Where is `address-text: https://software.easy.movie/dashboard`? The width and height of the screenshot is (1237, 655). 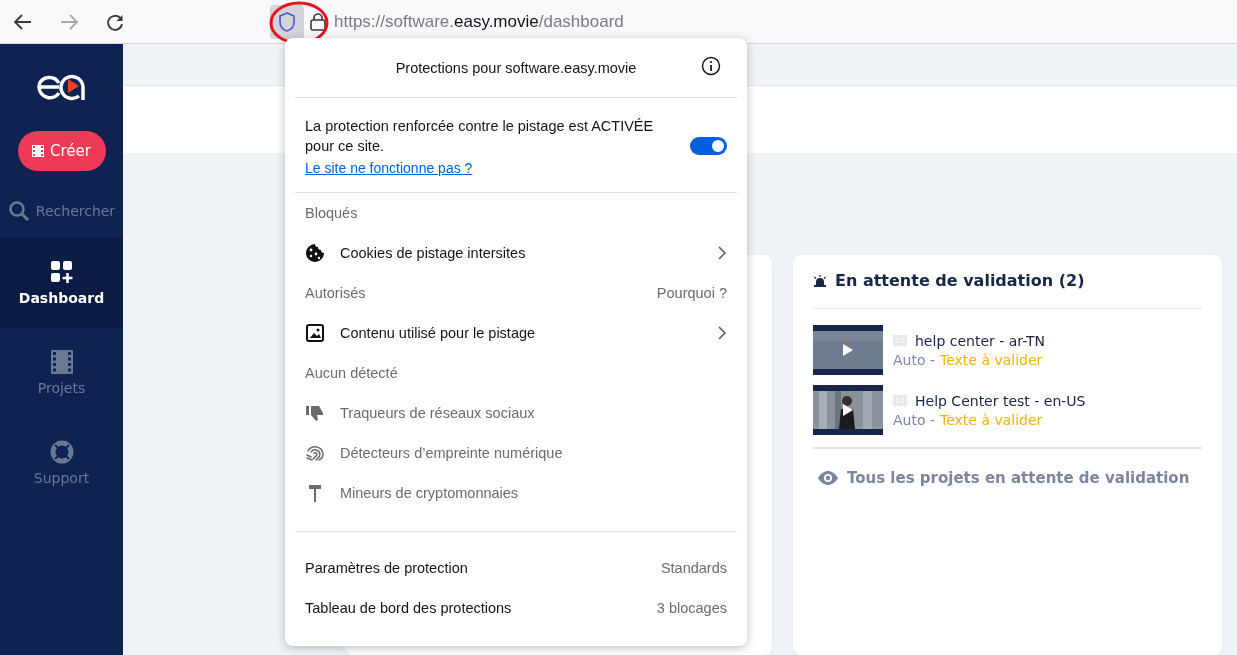 address-text: https://software.easy.movie/dashboard is located at coordinates (479, 21).